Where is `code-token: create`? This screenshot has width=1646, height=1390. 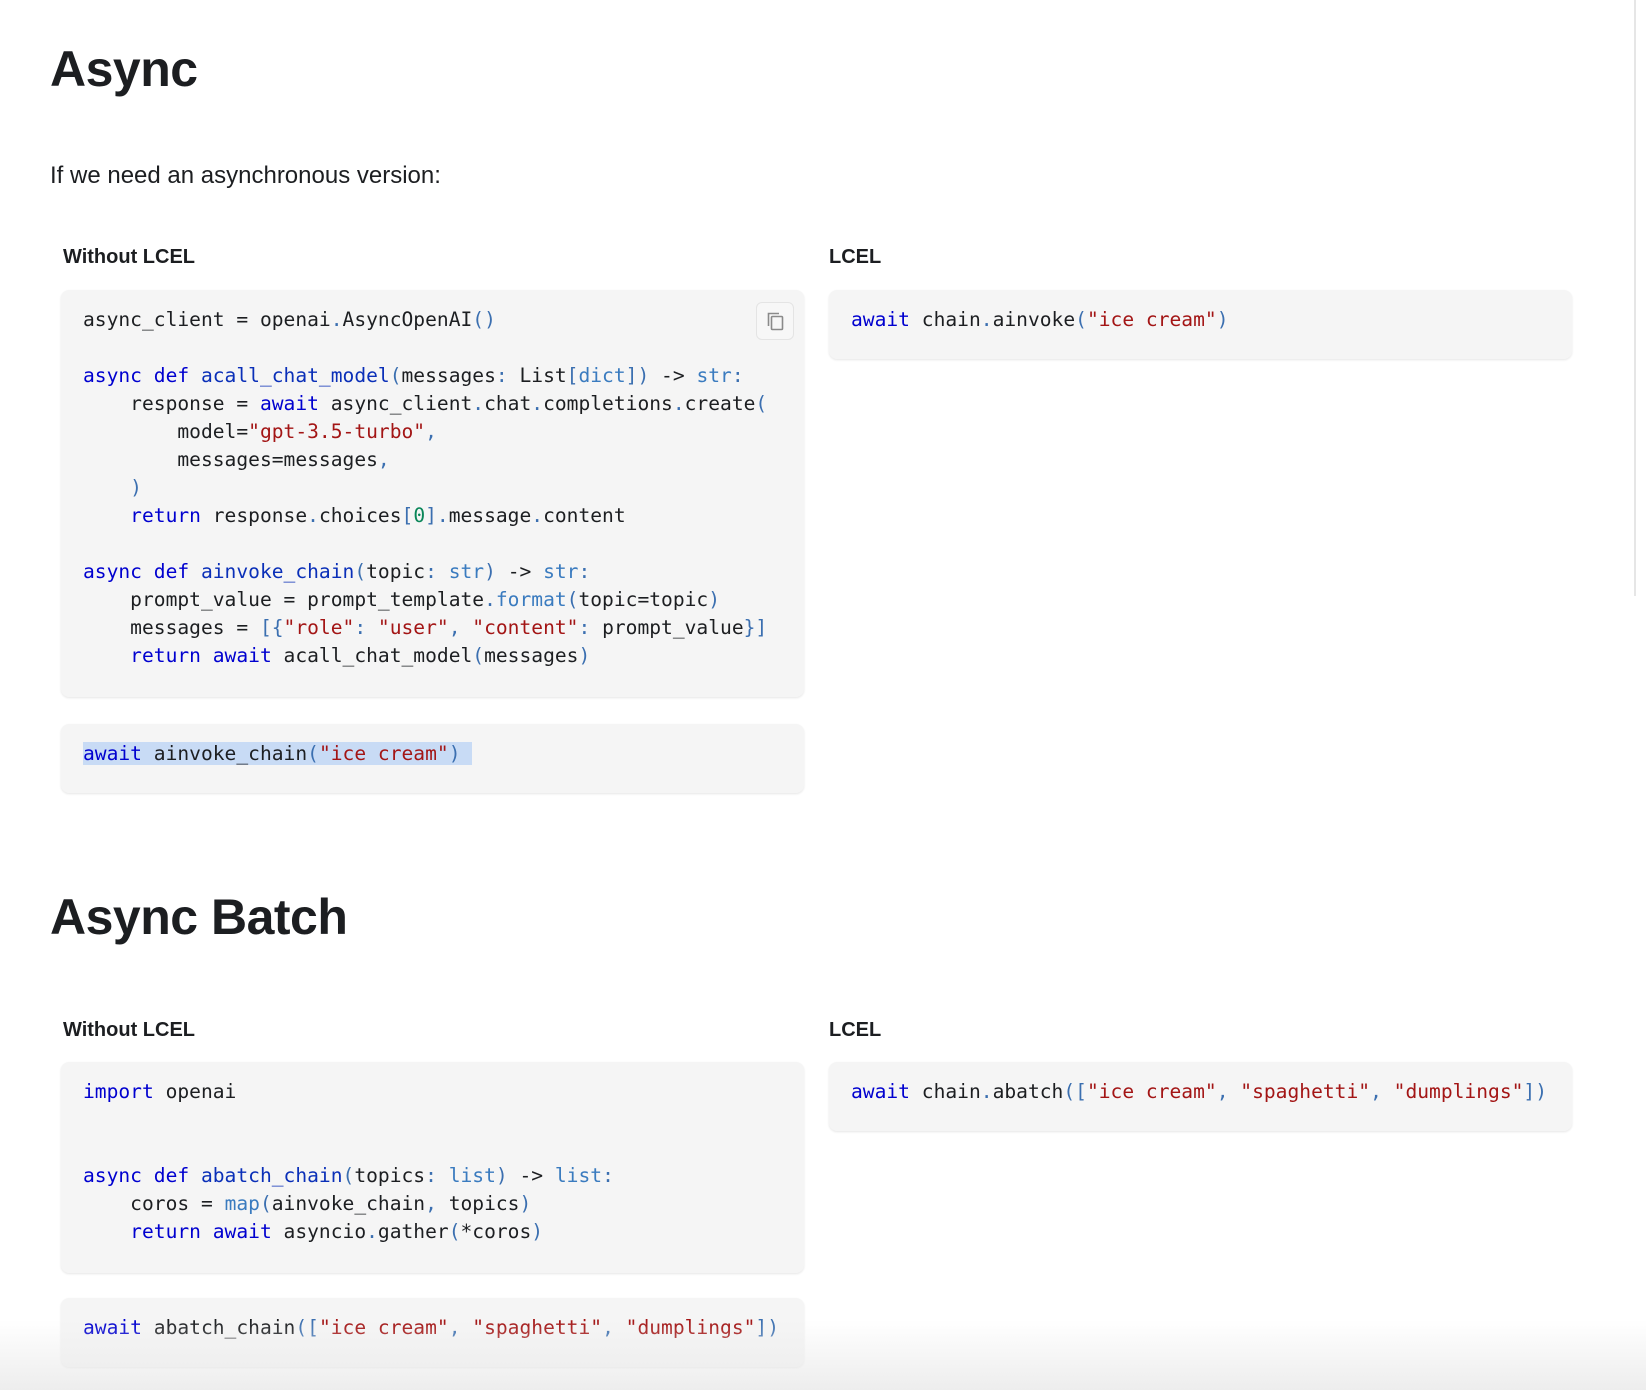
code-token: create is located at coordinates (720, 403).